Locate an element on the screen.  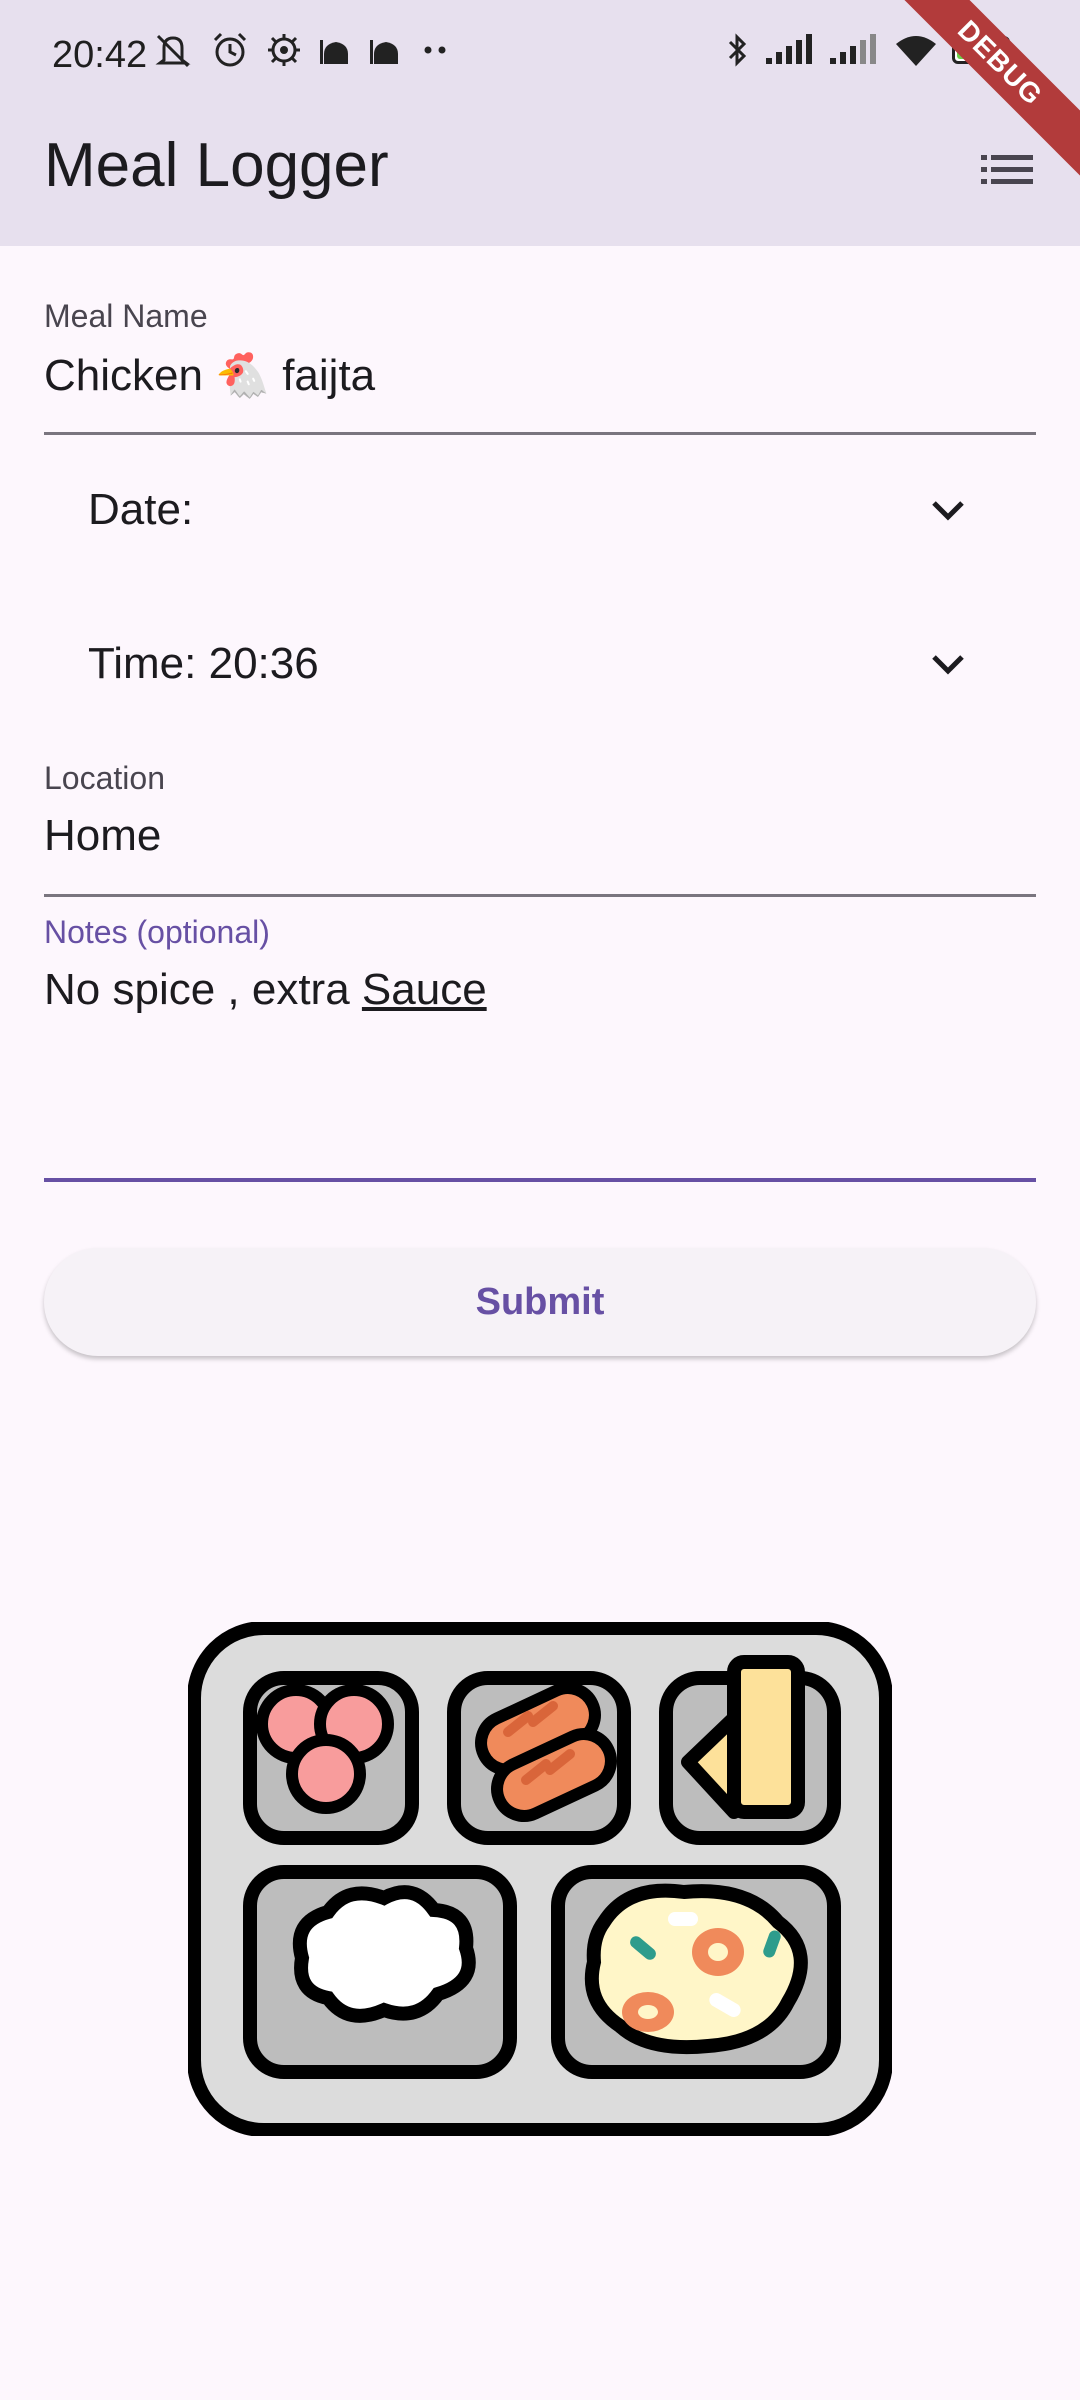
location-field: Location Home is located at coordinates (540, 829).